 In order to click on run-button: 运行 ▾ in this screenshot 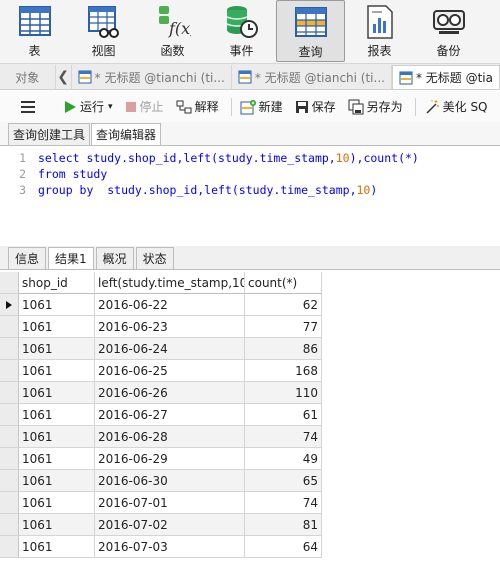, I will do `click(88, 106)`.